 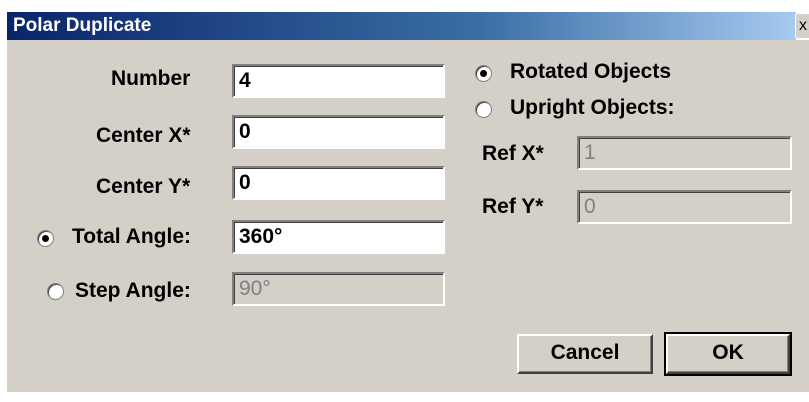 What do you see at coordinates (133, 290) in the screenshot?
I see `step-angle-label: Step Angle:` at bounding box center [133, 290].